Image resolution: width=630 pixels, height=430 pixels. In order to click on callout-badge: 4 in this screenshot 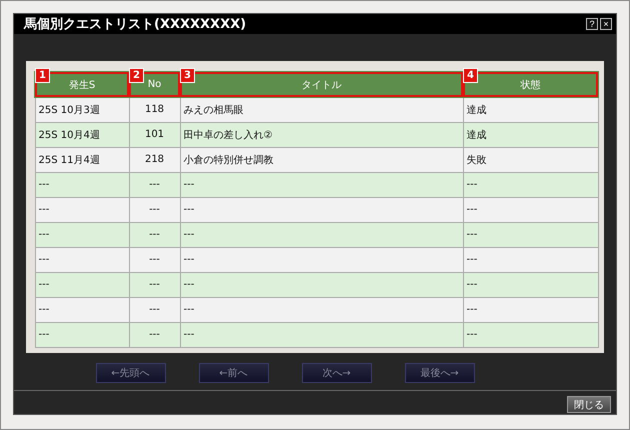, I will do `click(470, 75)`.